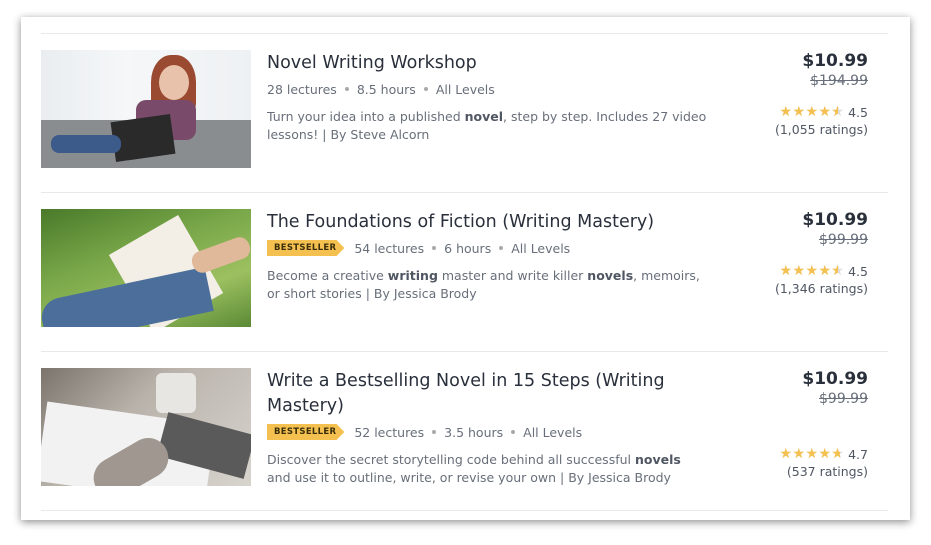 This screenshot has width=931, height=545. I want to click on ratings-count: (1,055 ratings), so click(821, 129).